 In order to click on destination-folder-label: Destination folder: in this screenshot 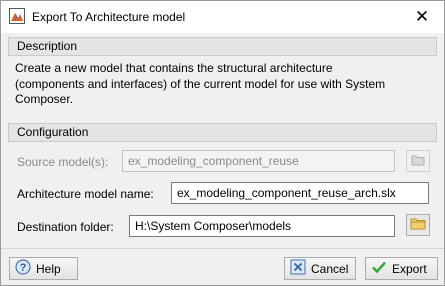, I will do `click(65, 227)`.